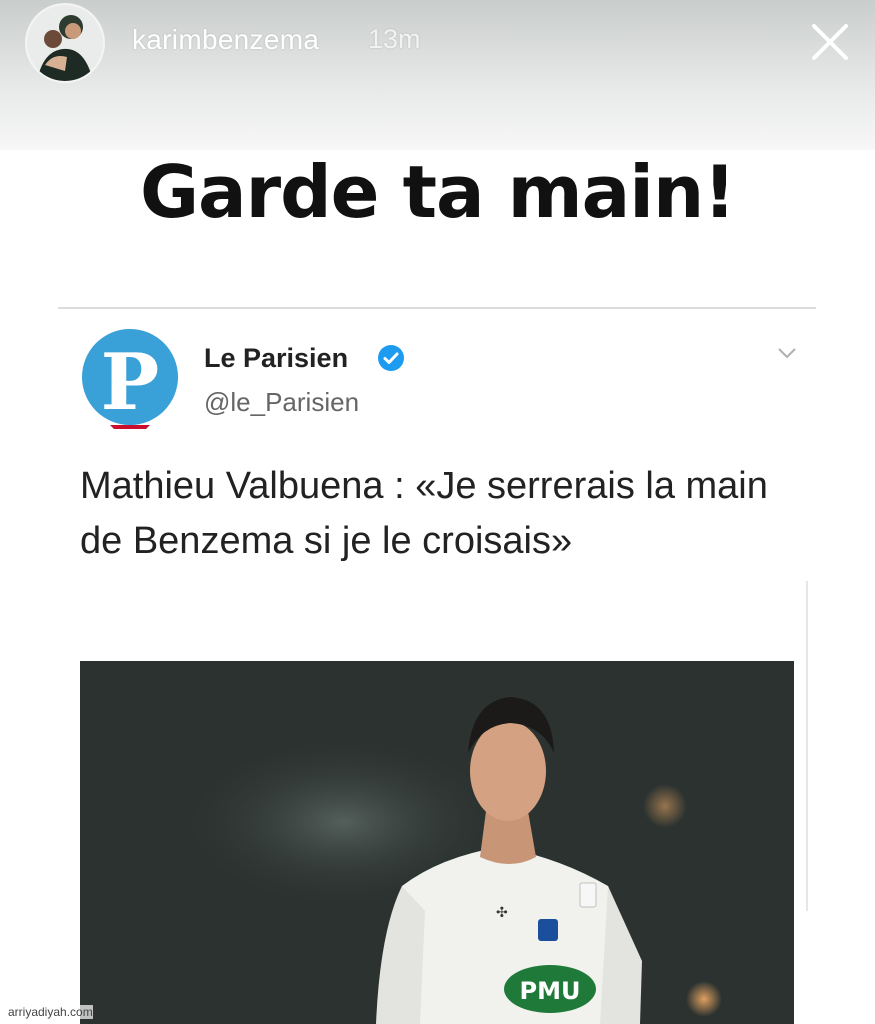 This screenshot has width=875, height=1024. Describe the element at coordinates (550, 991) in the screenshot. I see `jersey-sponsor-text: PMU` at that location.